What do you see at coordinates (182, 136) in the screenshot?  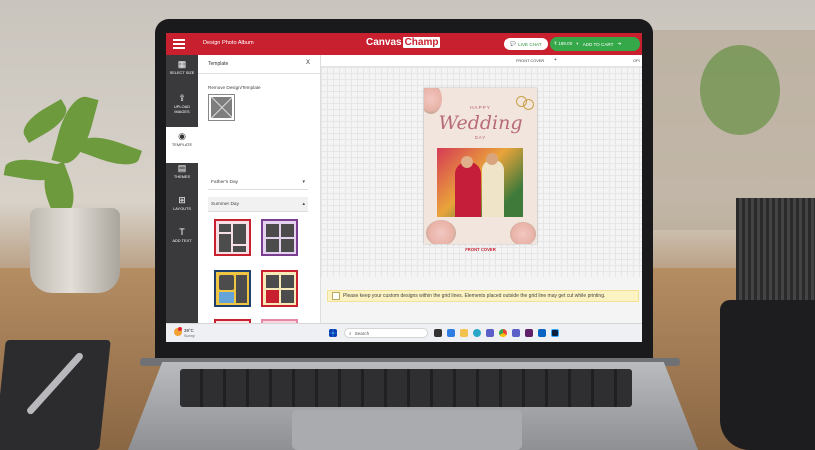 I see `template-icon: ◉` at bounding box center [182, 136].